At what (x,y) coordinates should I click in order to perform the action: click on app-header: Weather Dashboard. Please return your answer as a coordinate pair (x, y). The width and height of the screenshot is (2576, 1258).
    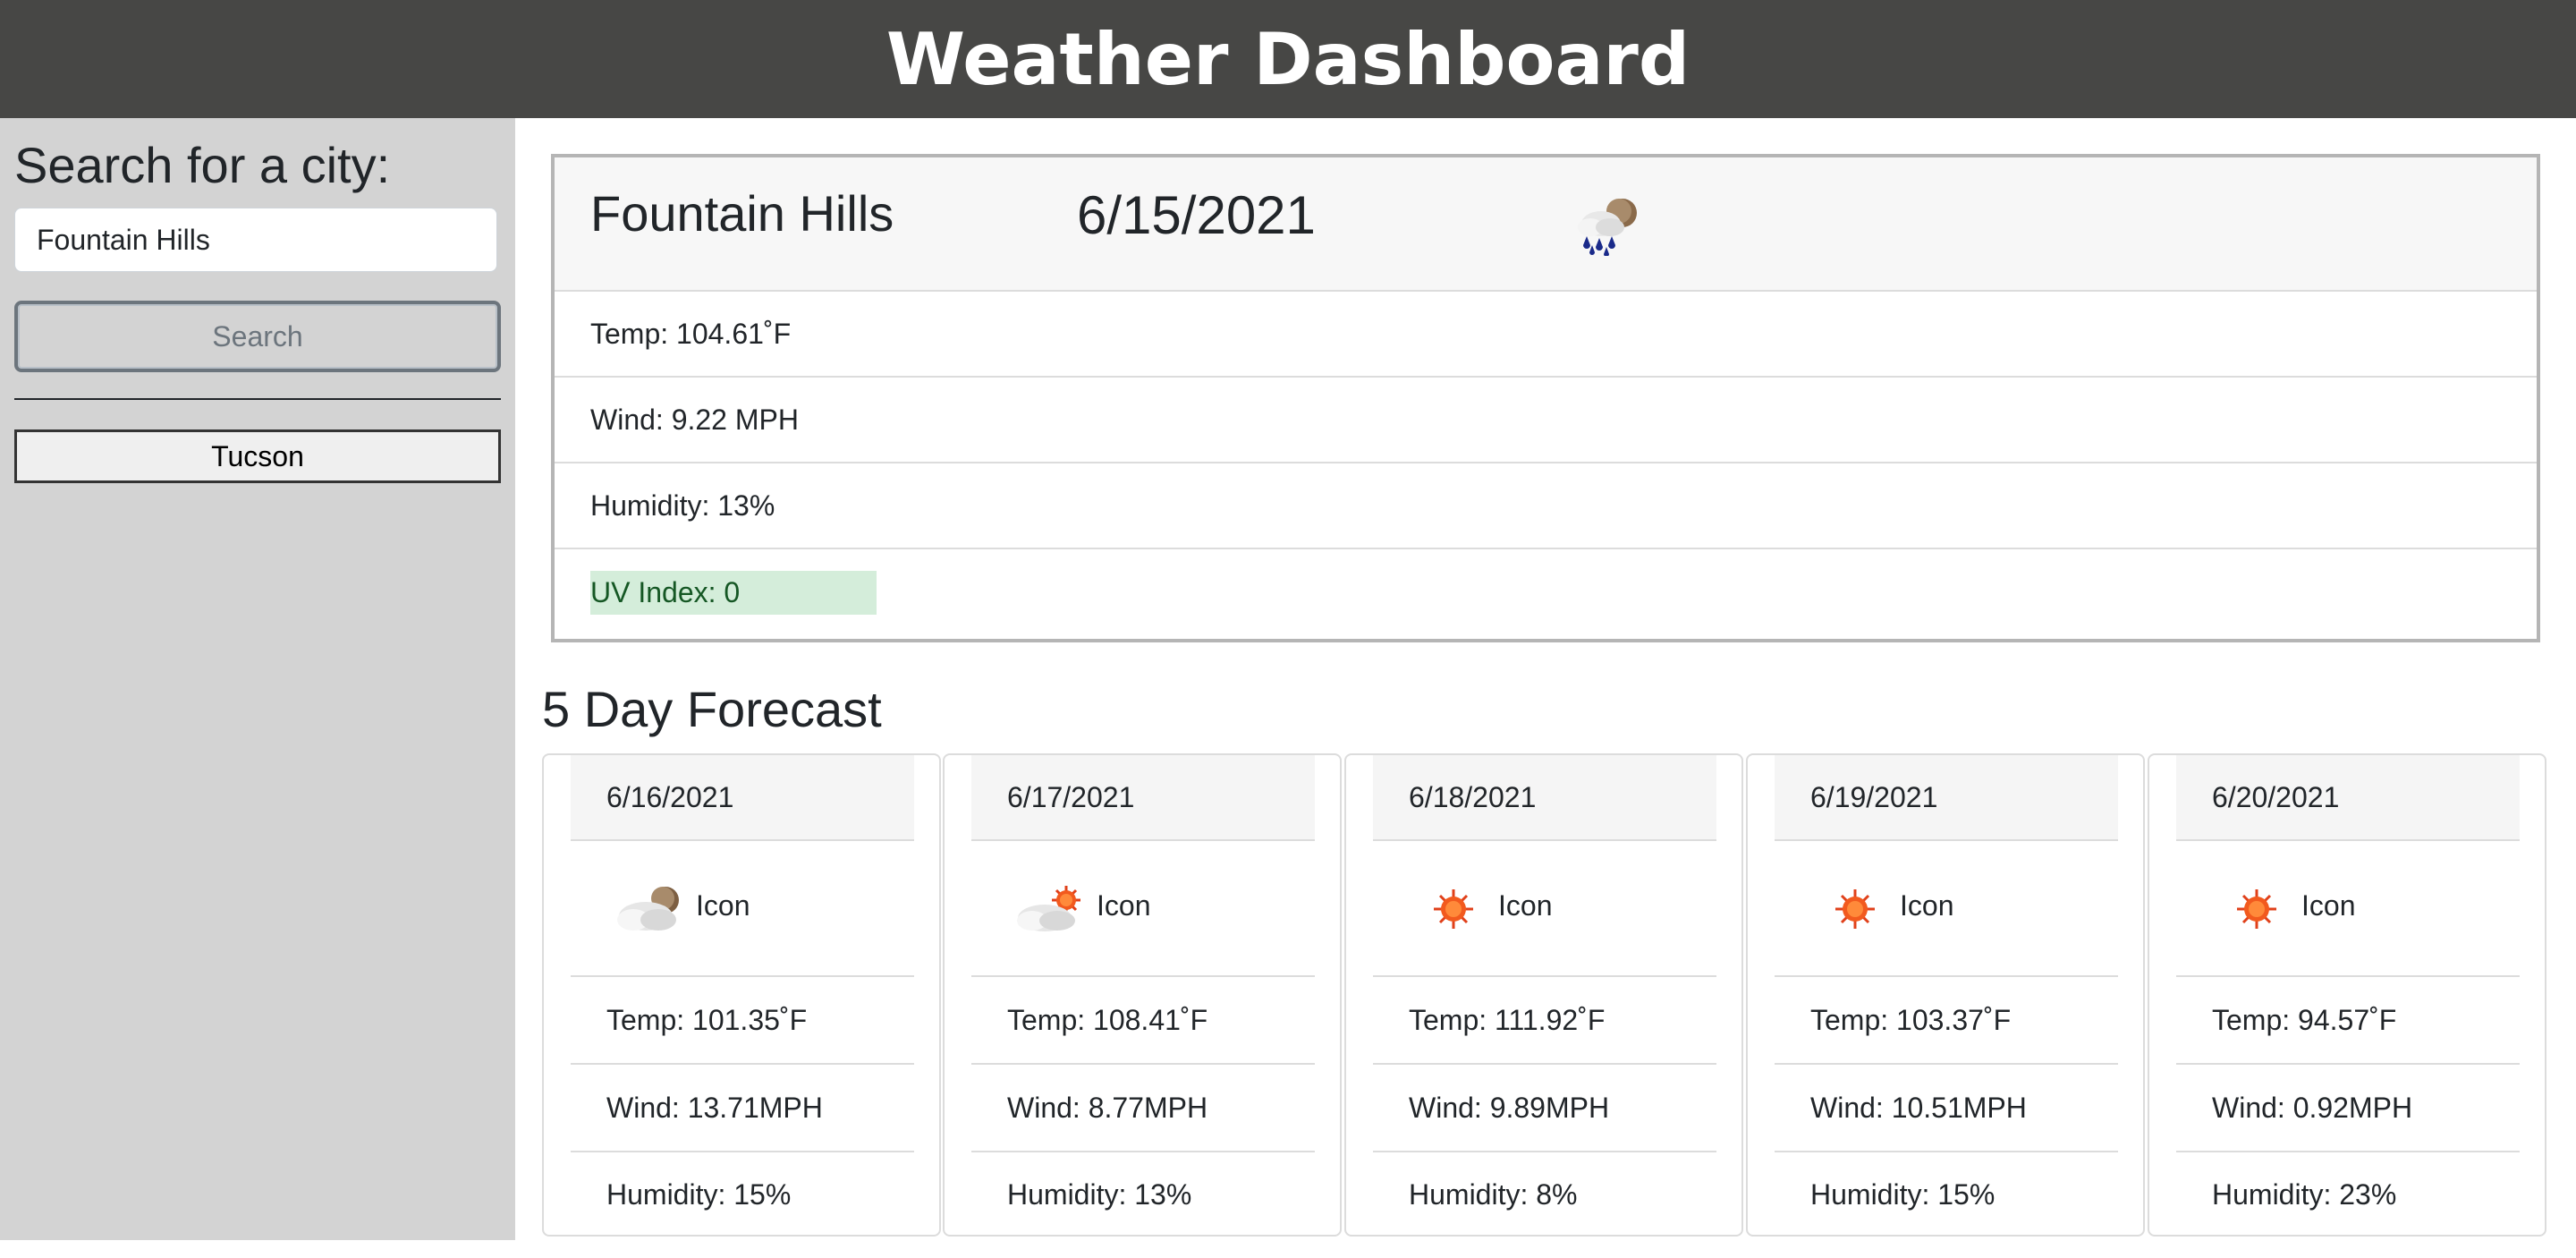
    Looking at the image, I should click on (1288, 59).